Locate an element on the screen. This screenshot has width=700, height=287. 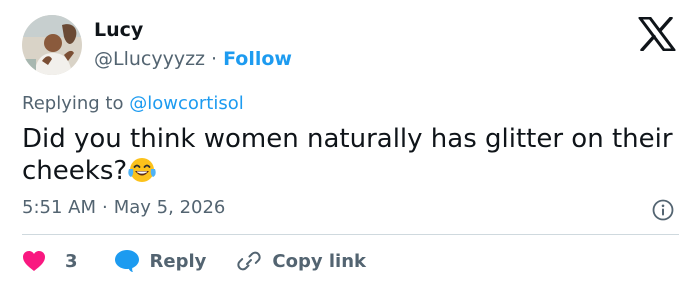
action-bar: 3 Reply Copy link is located at coordinates (194, 261).